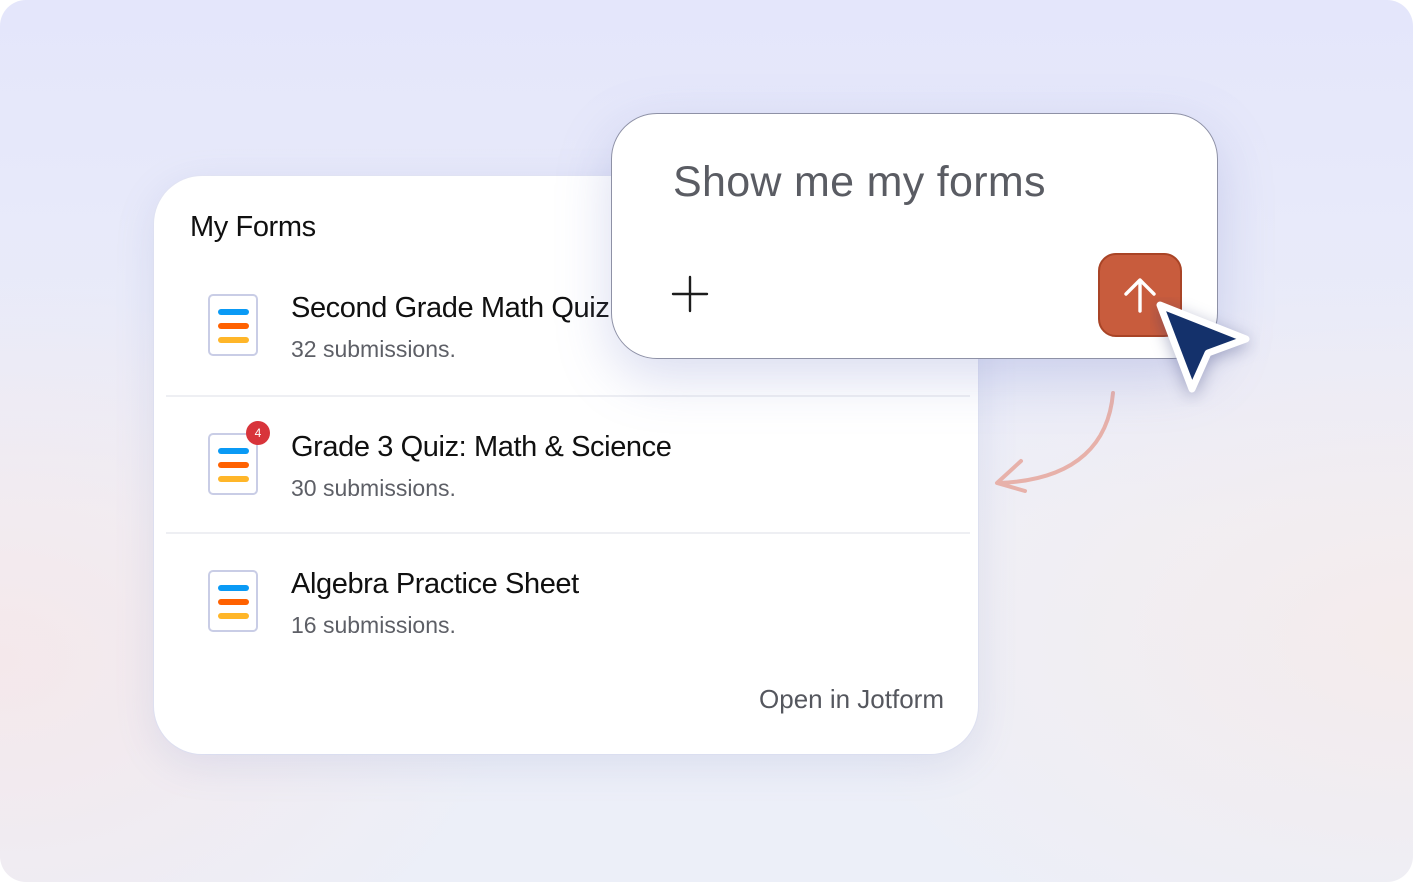 This screenshot has width=1413, height=882. What do you see at coordinates (1203, 347) in the screenshot?
I see `mouse-cursor-icon` at bounding box center [1203, 347].